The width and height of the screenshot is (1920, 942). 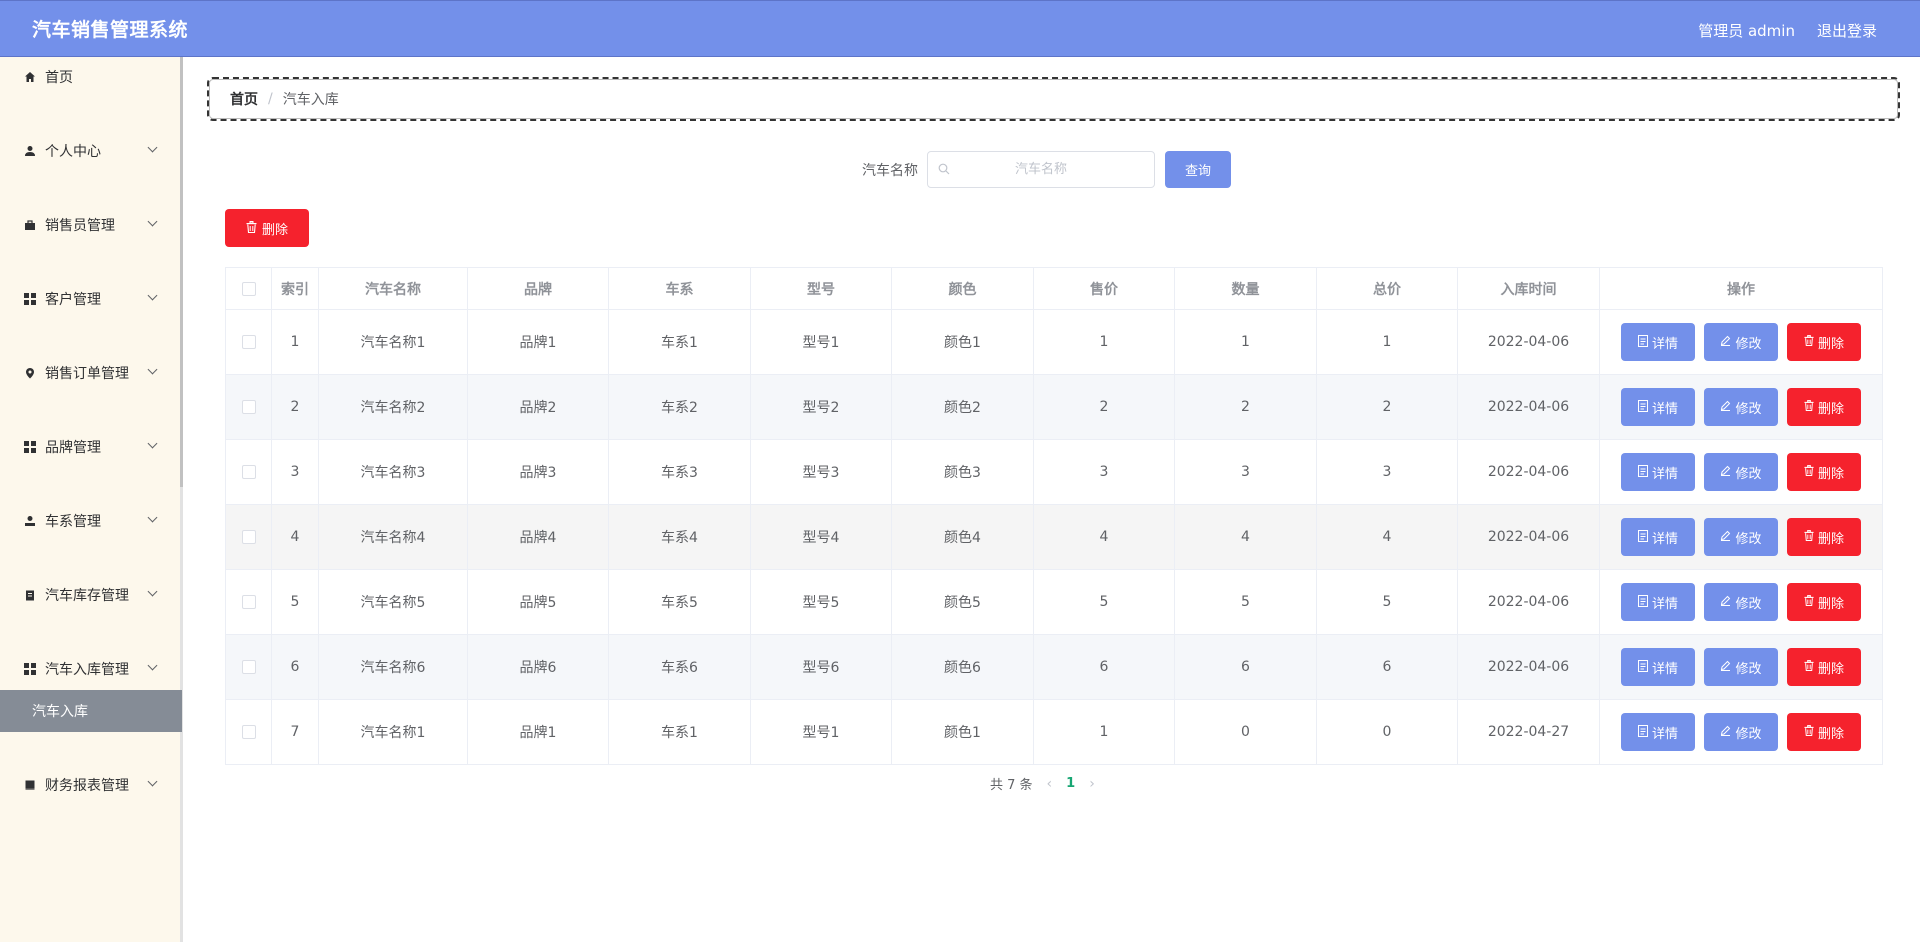 What do you see at coordinates (1050, 784) in the screenshot?
I see `chevron-left-icon: ‹` at bounding box center [1050, 784].